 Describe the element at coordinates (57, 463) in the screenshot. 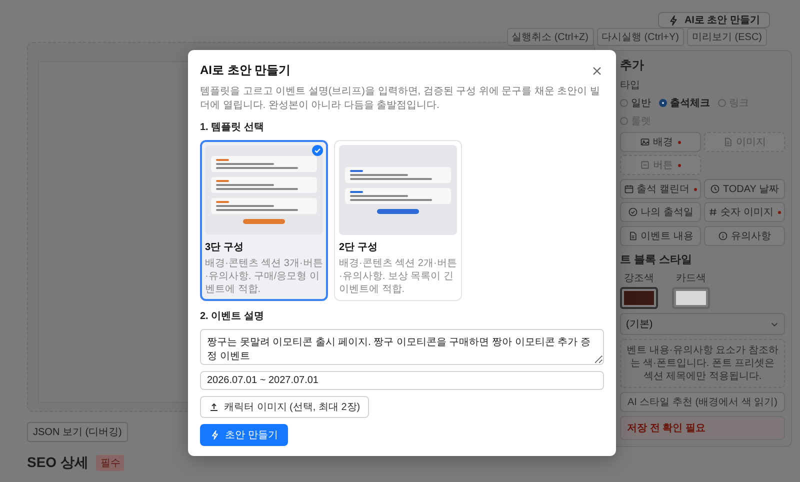

I see `section-title: SEO 상세` at that location.